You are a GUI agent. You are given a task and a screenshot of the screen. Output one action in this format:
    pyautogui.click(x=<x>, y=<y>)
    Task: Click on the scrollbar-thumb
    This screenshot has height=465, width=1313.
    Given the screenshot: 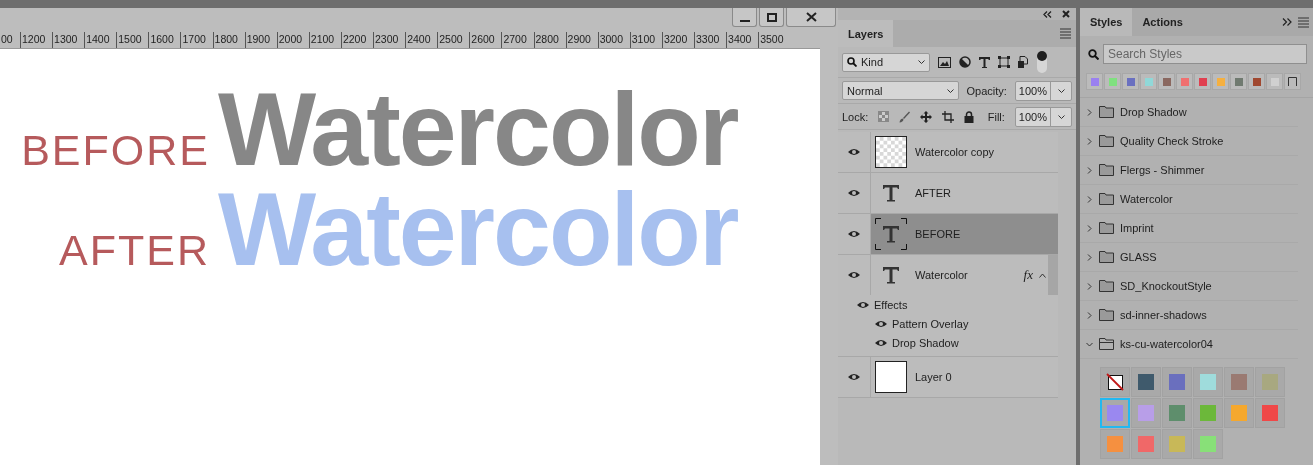 What is the action you would take?
    pyautogui.click(x=1053, y=275)
    